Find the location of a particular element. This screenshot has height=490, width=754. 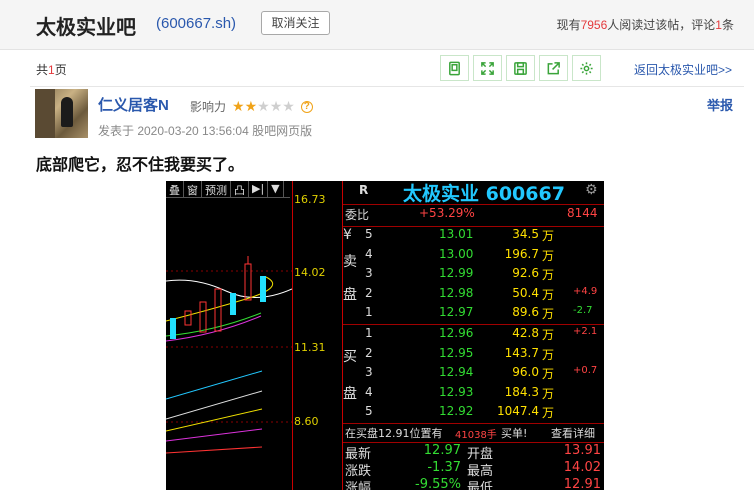

orderbook-row: 1 12.97 89.6 万 -2.7 is located at coordinates (473, 315).